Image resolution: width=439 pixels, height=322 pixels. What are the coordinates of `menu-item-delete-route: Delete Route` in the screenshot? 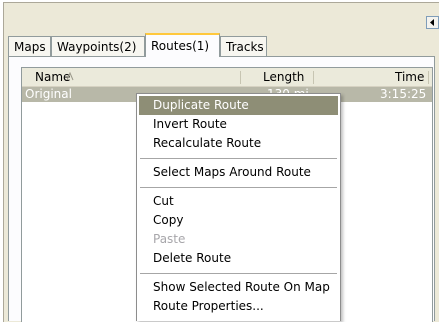 It's located at (238, 258).